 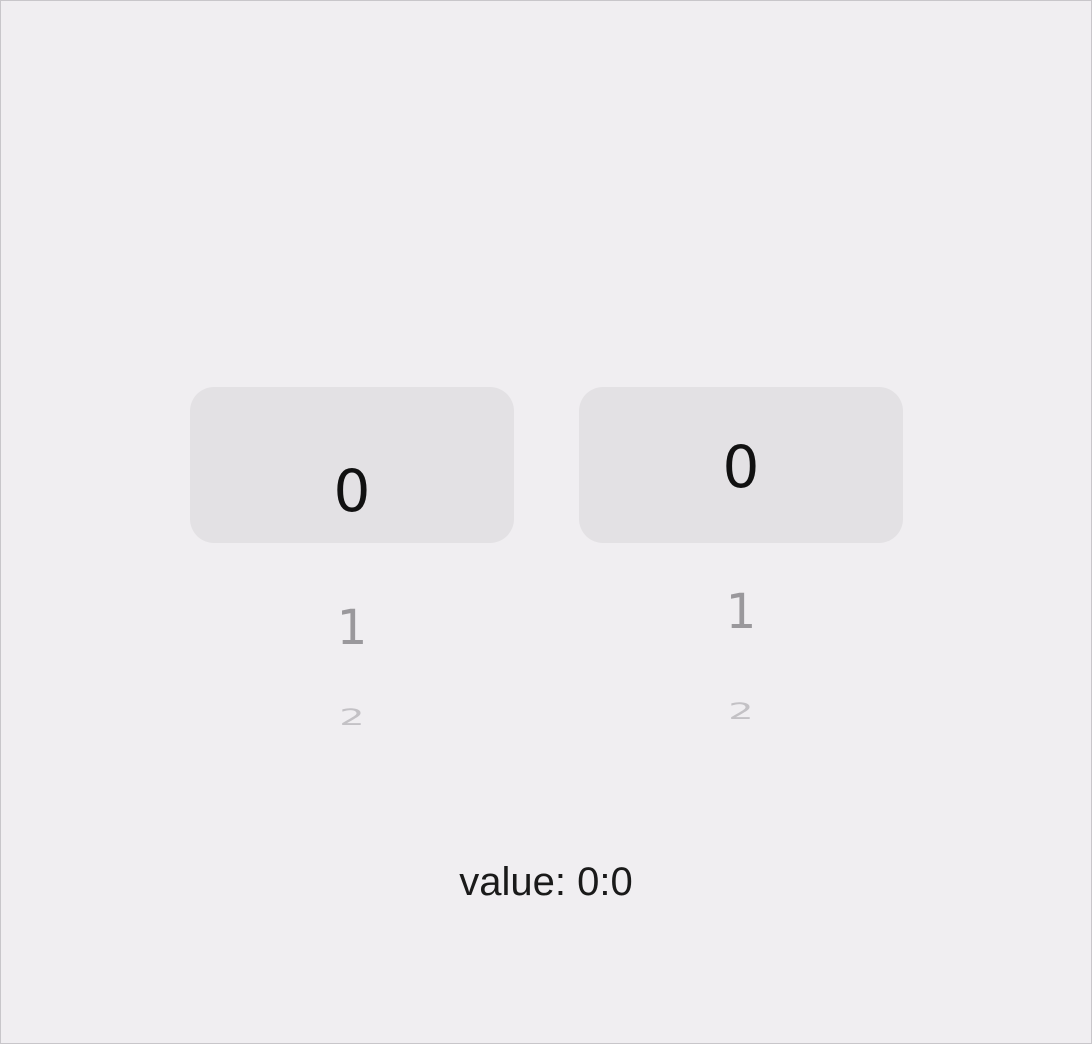 I want to click on value-label: value: 0:0, so click(x=546, y=882).